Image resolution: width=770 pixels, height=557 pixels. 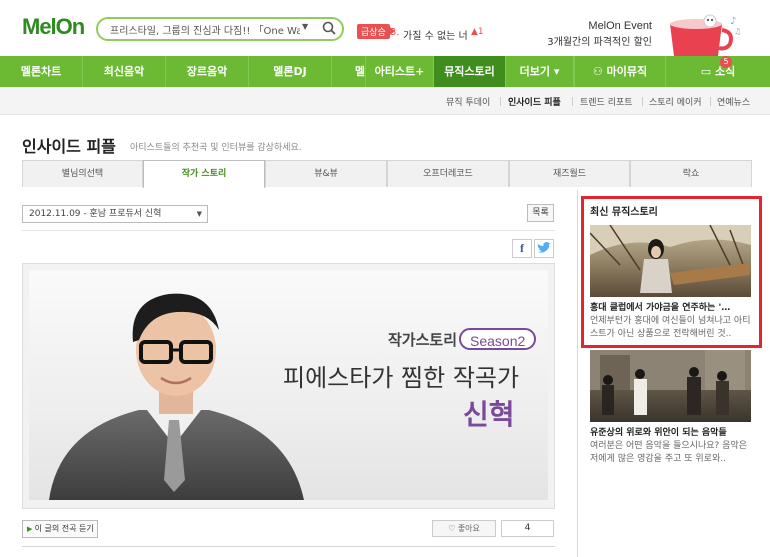 I want to click on nav-melon-chart: 멜론차트, so click(x=41, y=71).